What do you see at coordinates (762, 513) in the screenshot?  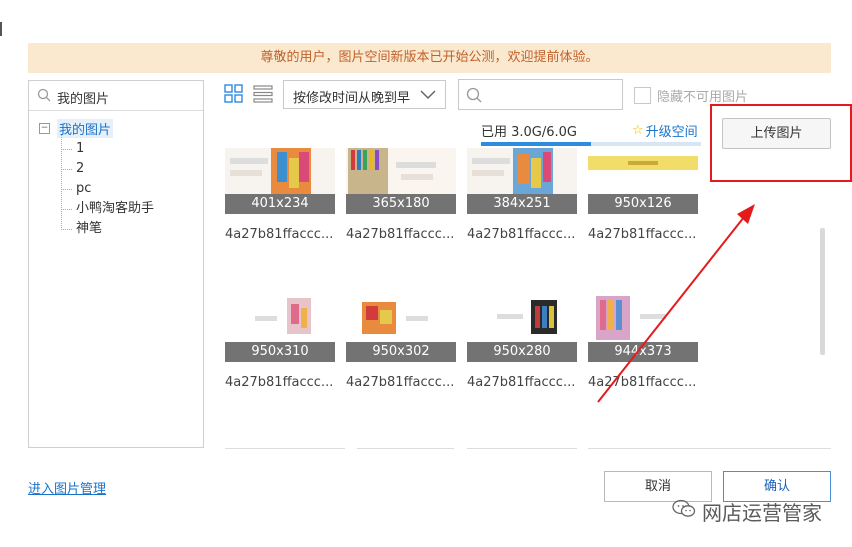 I see `watermark-text: 网店运营管家` at bounding box center [762, 513].